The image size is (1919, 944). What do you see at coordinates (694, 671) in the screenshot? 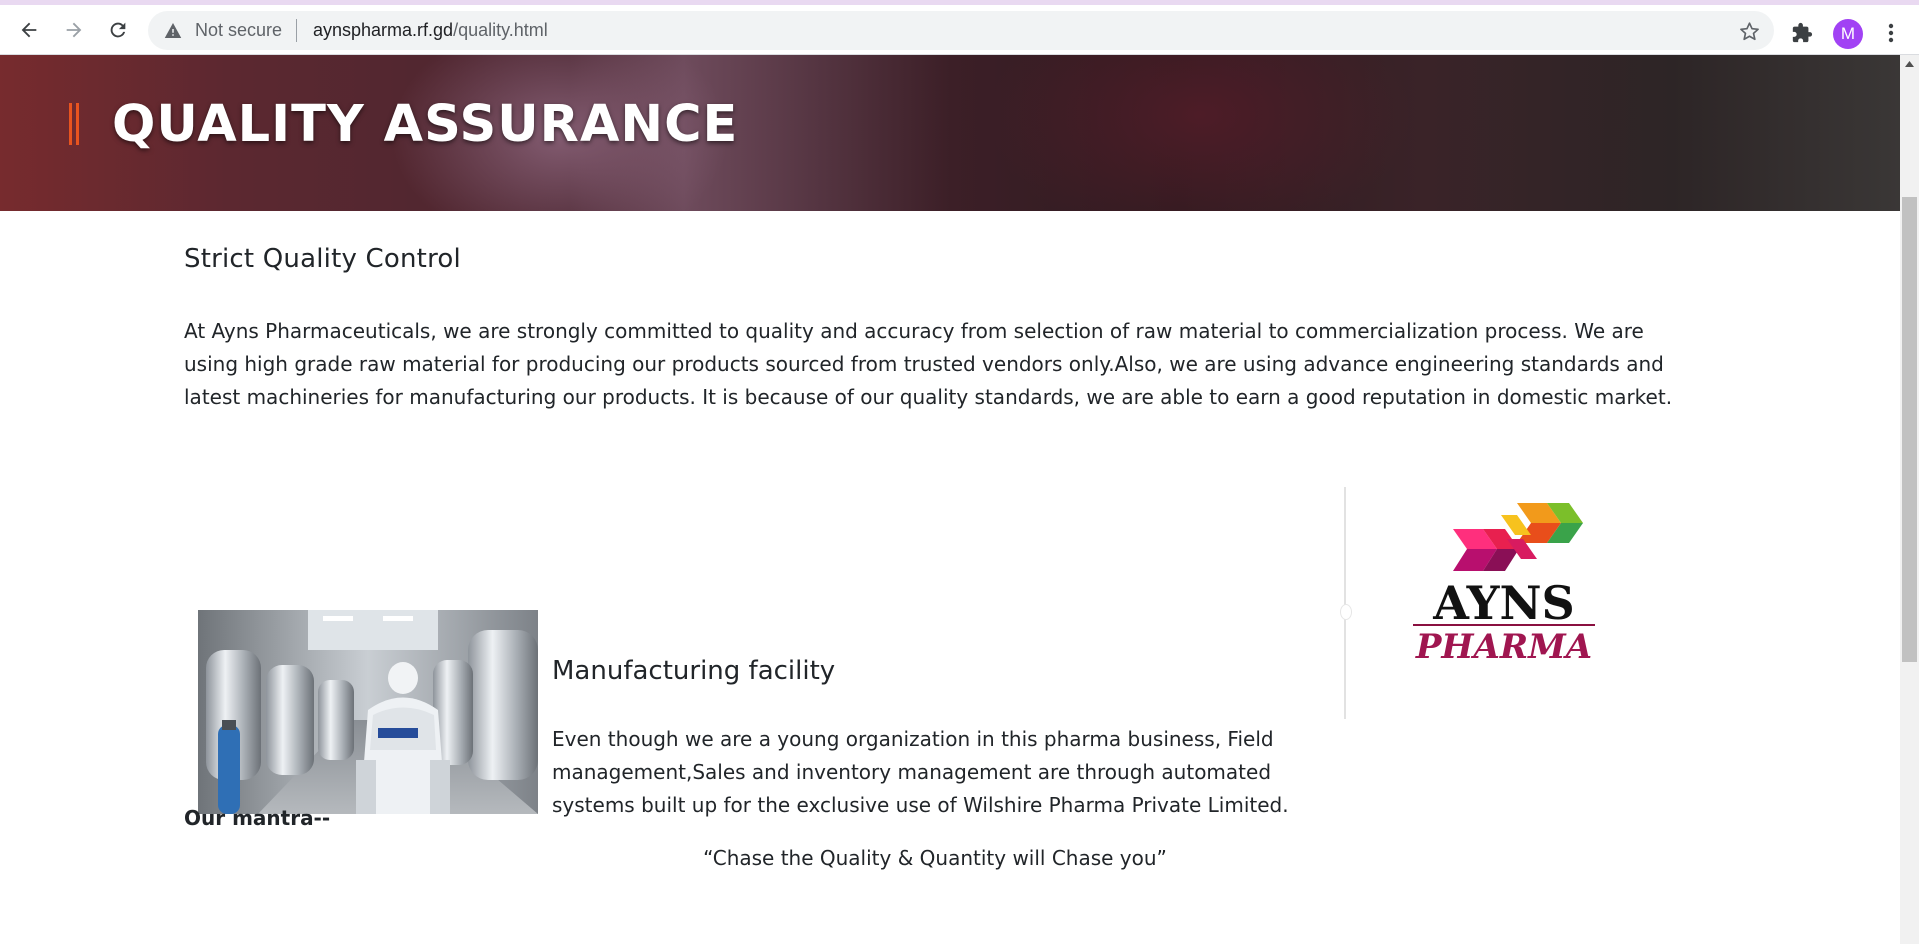
I see `manufacturing-heading: Manufacturing facility` at bounding box center [694, 671].